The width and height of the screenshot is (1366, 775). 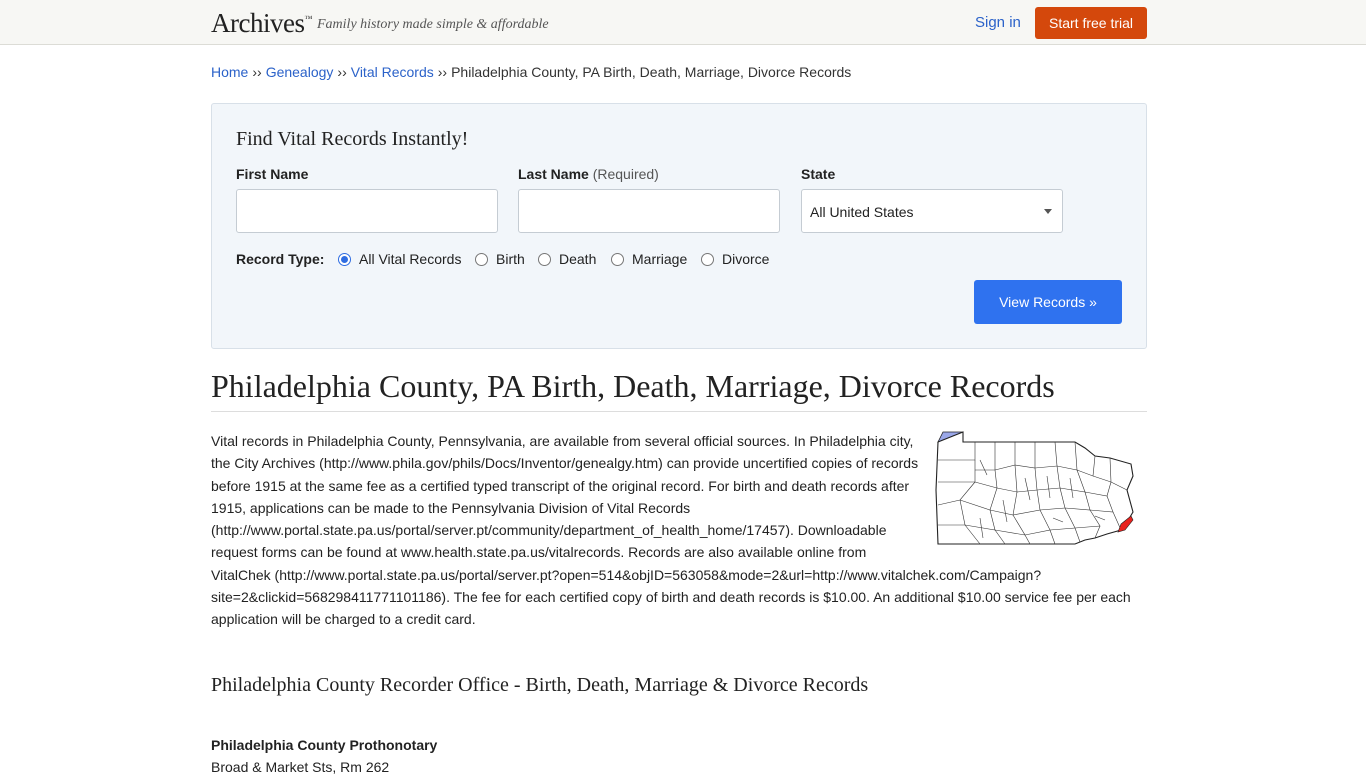 What do you see at coordinates (746, 259) in the screenshot?
I see `radio-label: Divorce` at bounding box center [746, 259].